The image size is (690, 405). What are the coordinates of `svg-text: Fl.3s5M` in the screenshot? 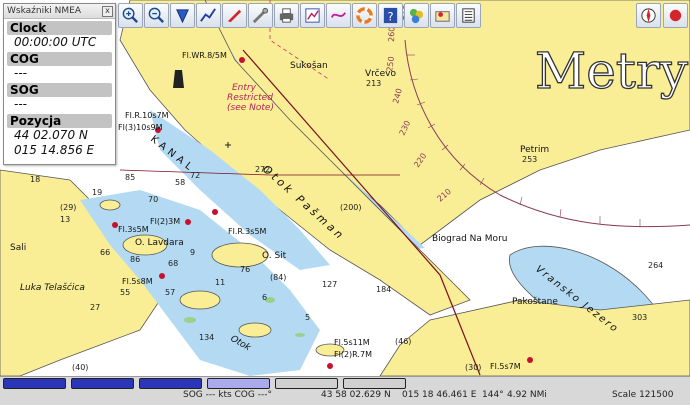 It's located at (133, 229).